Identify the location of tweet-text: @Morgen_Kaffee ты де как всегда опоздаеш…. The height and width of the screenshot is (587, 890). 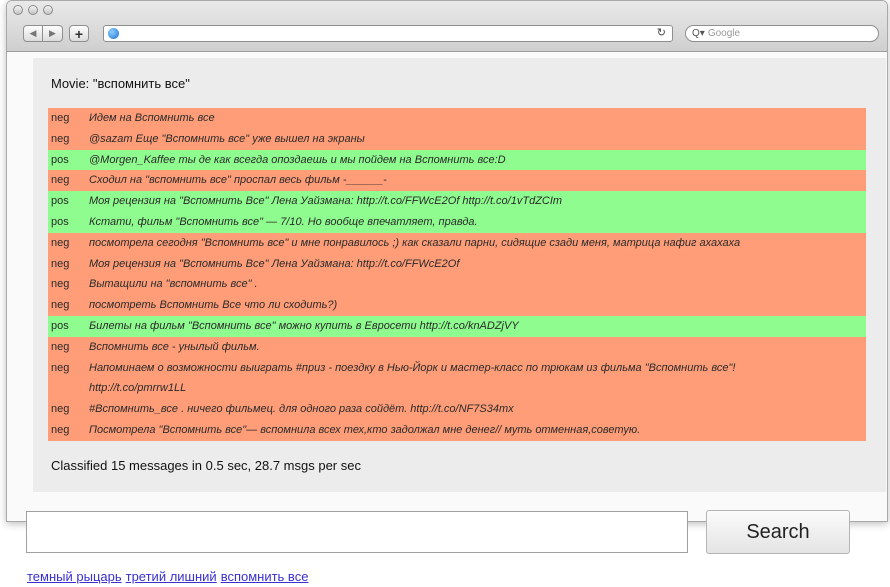
(297, 159).